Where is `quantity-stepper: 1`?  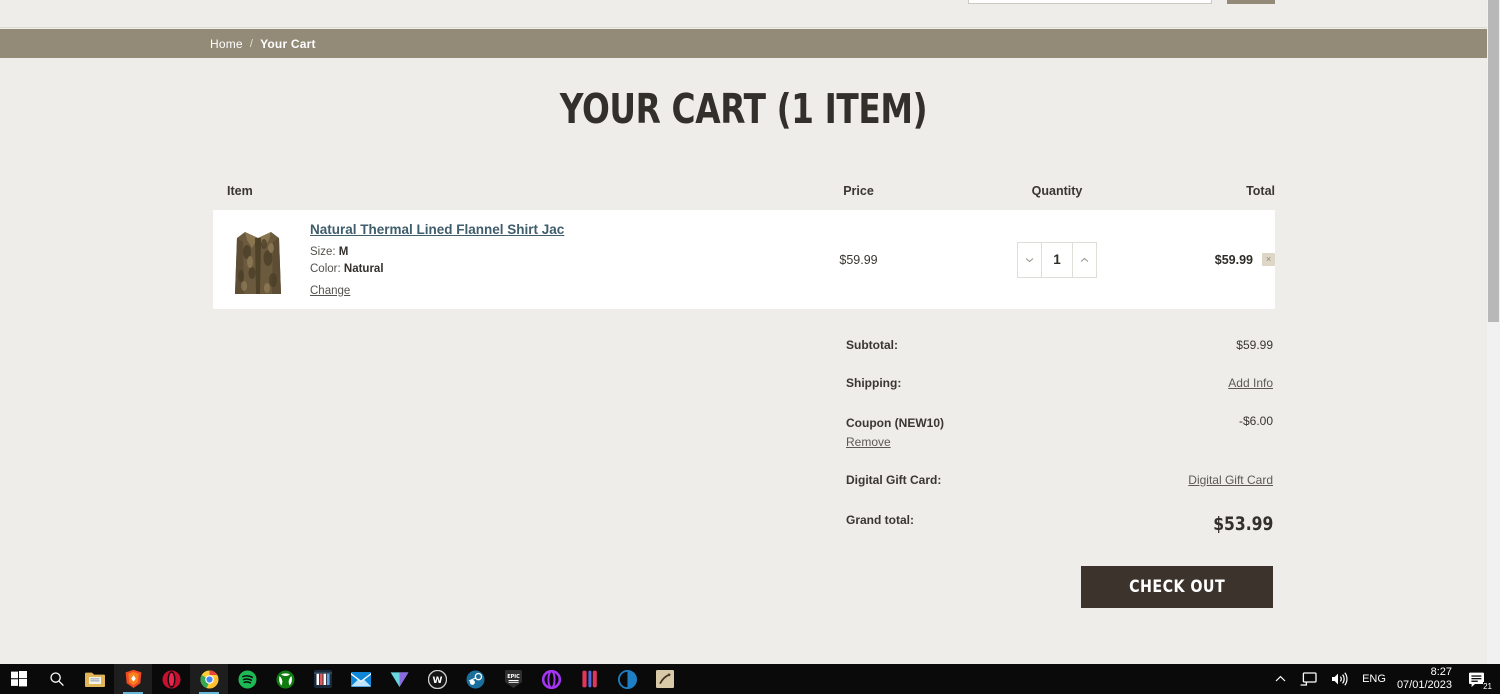 quantity-stepper: 1 is located at coordinates (1057, 259).